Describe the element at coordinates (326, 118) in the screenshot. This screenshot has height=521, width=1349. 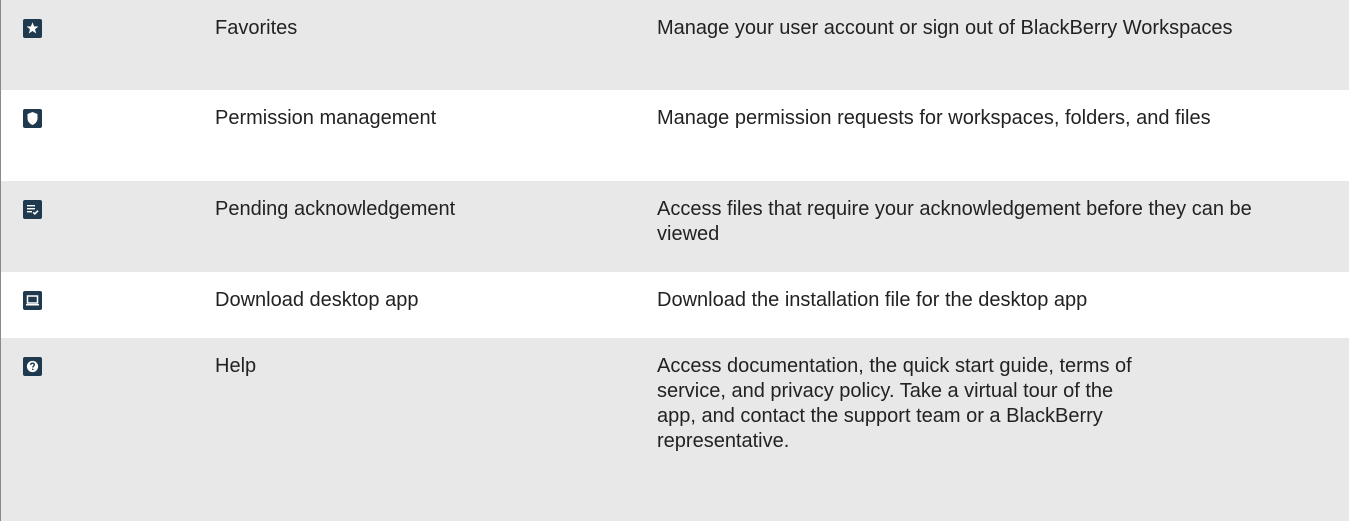
I see `feature-name: Permission management` at that location.